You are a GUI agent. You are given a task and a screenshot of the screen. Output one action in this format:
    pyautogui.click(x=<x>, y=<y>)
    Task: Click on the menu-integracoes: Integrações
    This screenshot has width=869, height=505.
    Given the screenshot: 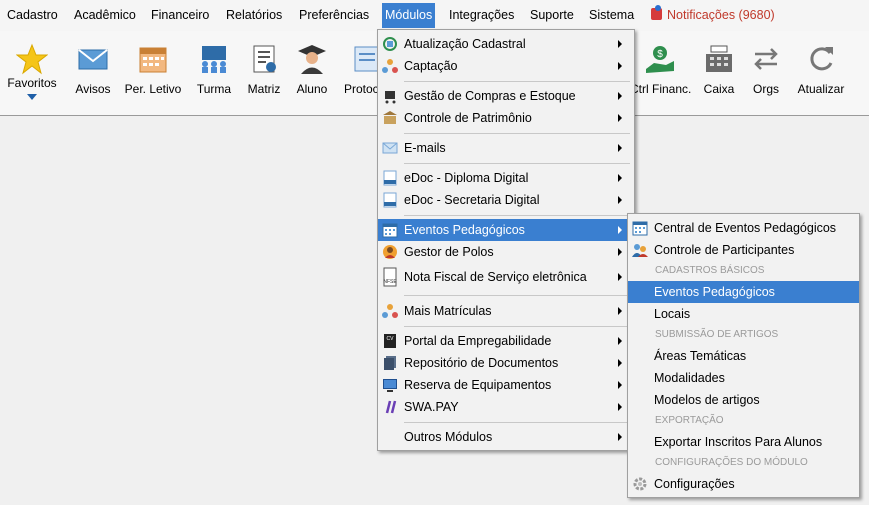 What is the action you would take?
    pyautogui.click(x=481, y=15)
    